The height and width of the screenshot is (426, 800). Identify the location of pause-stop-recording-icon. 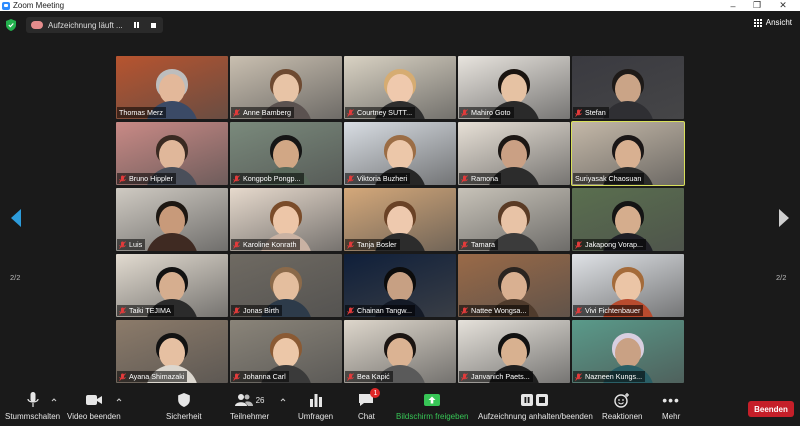
(535, 400).